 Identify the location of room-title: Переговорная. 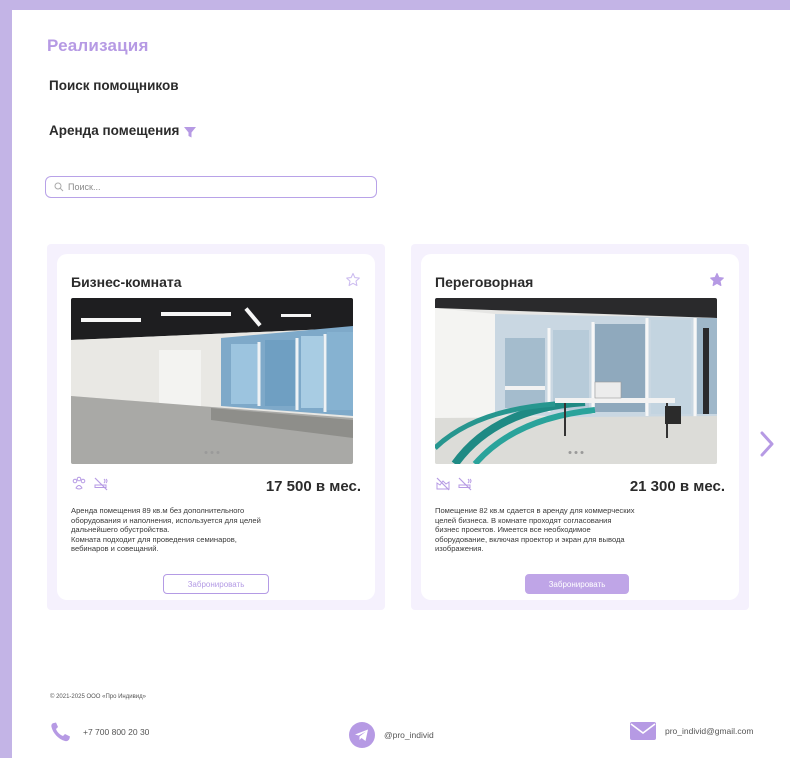
(484, 282).